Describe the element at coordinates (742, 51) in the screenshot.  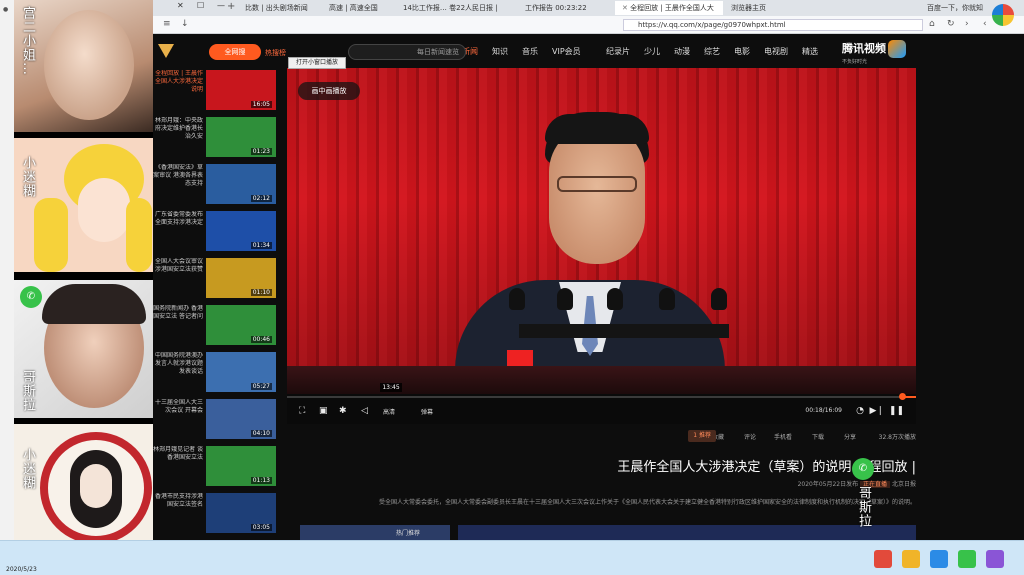
I see `nav-item-2: 电影` at that location.